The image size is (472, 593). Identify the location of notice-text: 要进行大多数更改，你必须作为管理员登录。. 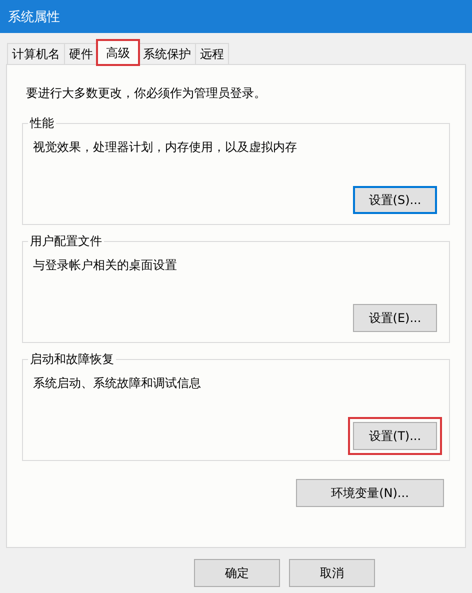
(146, 93).